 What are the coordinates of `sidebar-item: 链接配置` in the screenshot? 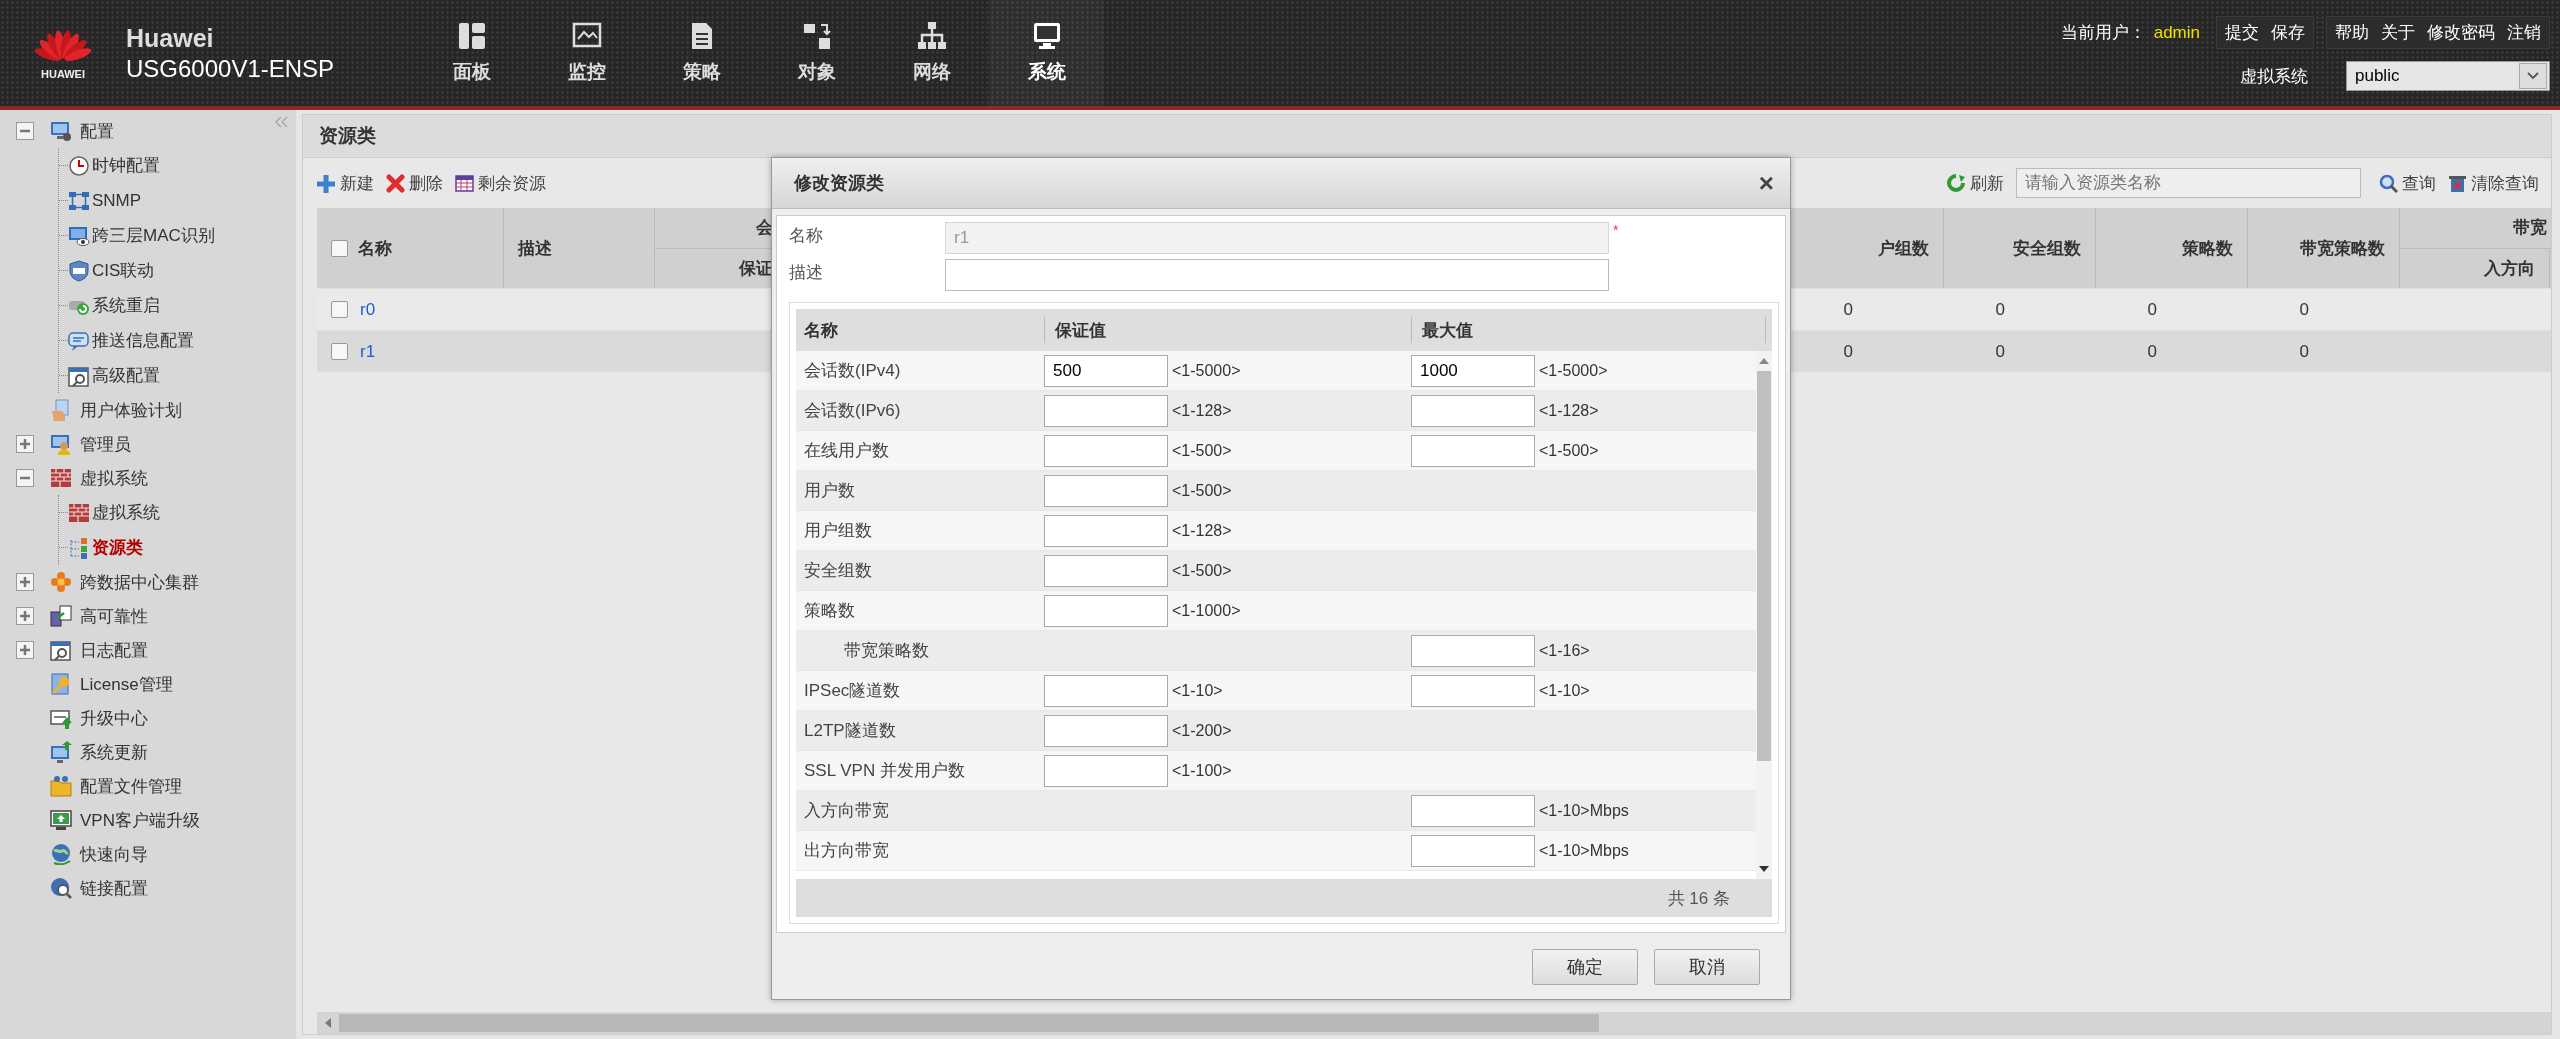 It's located at (114, 888).